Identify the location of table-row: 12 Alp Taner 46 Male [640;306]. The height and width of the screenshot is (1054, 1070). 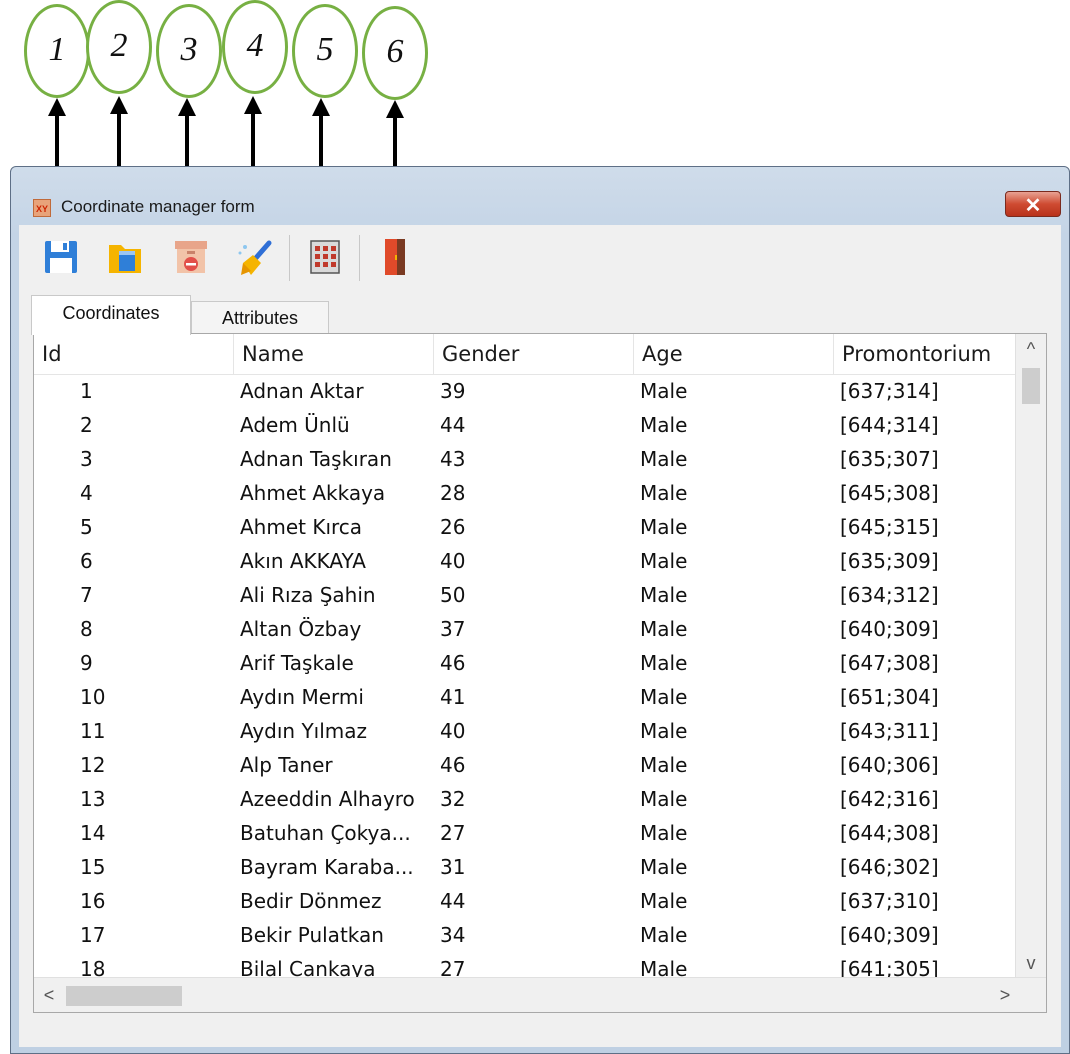
(532, 765).